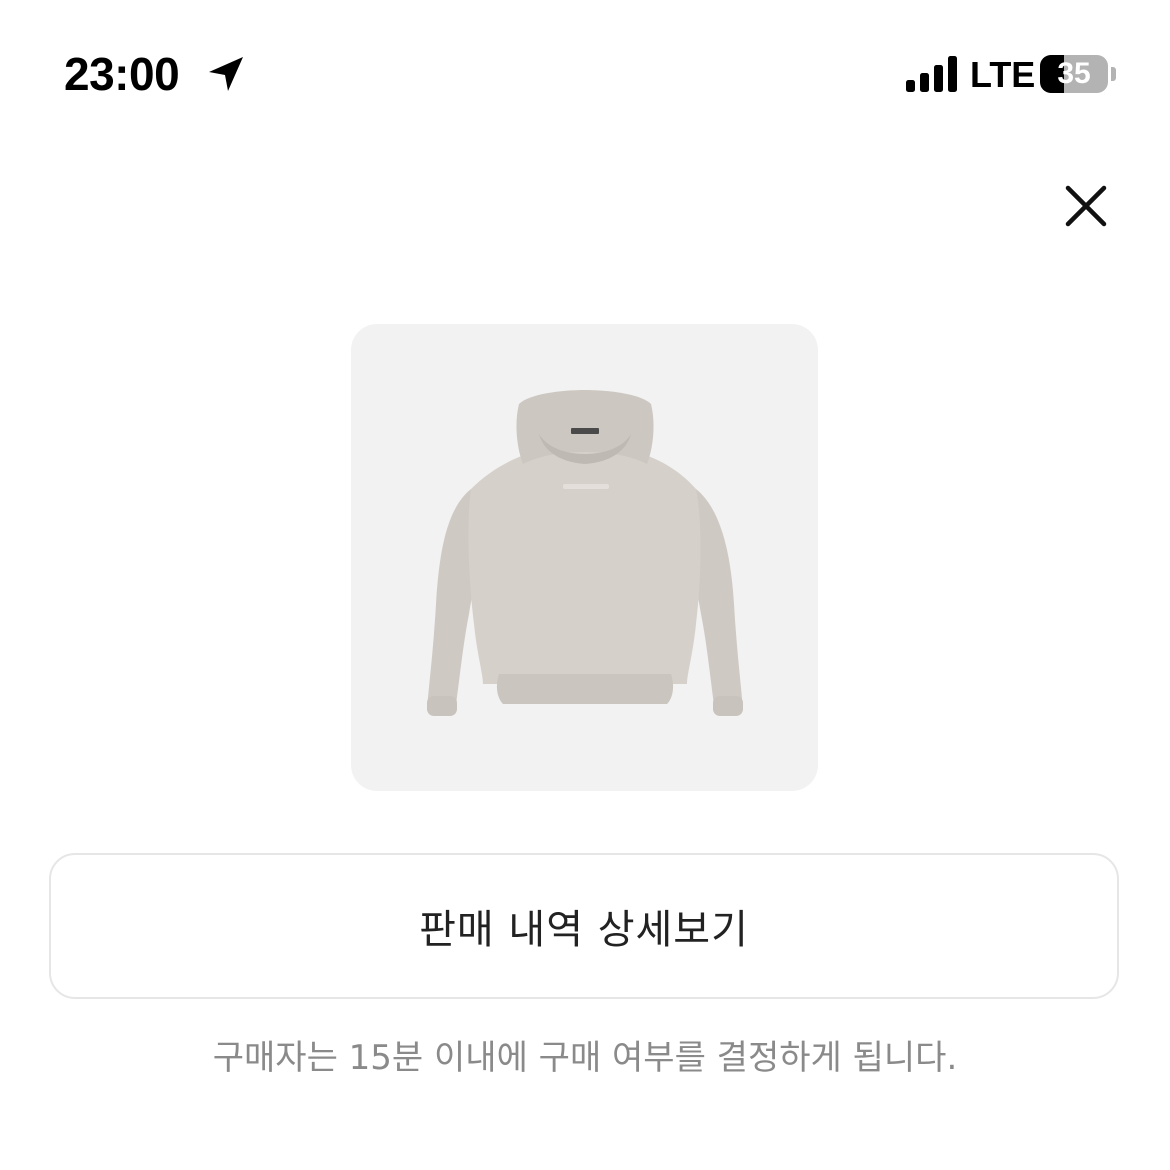 Image resolution: width=1170 pixels, height=1170 pixels. I want to click on hoodie-icon, so click(585, 553).